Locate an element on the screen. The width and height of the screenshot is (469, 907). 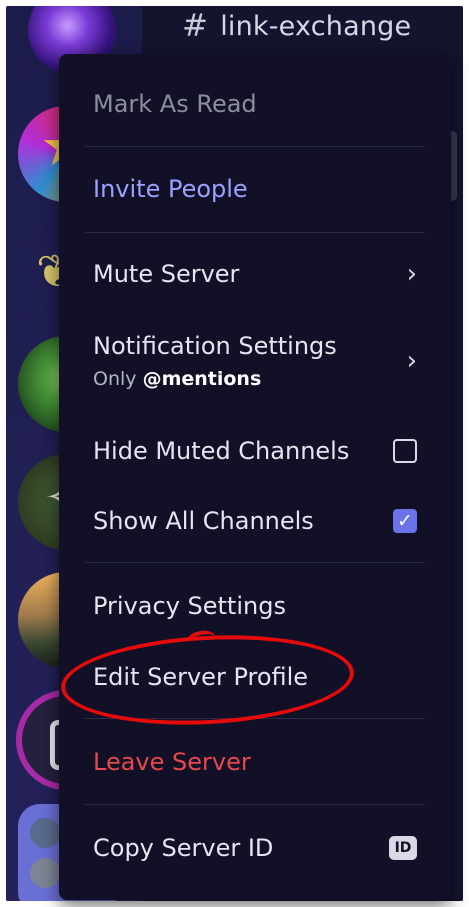
menu-item-label: Copy Server ID is located at coordinates (183, 848).